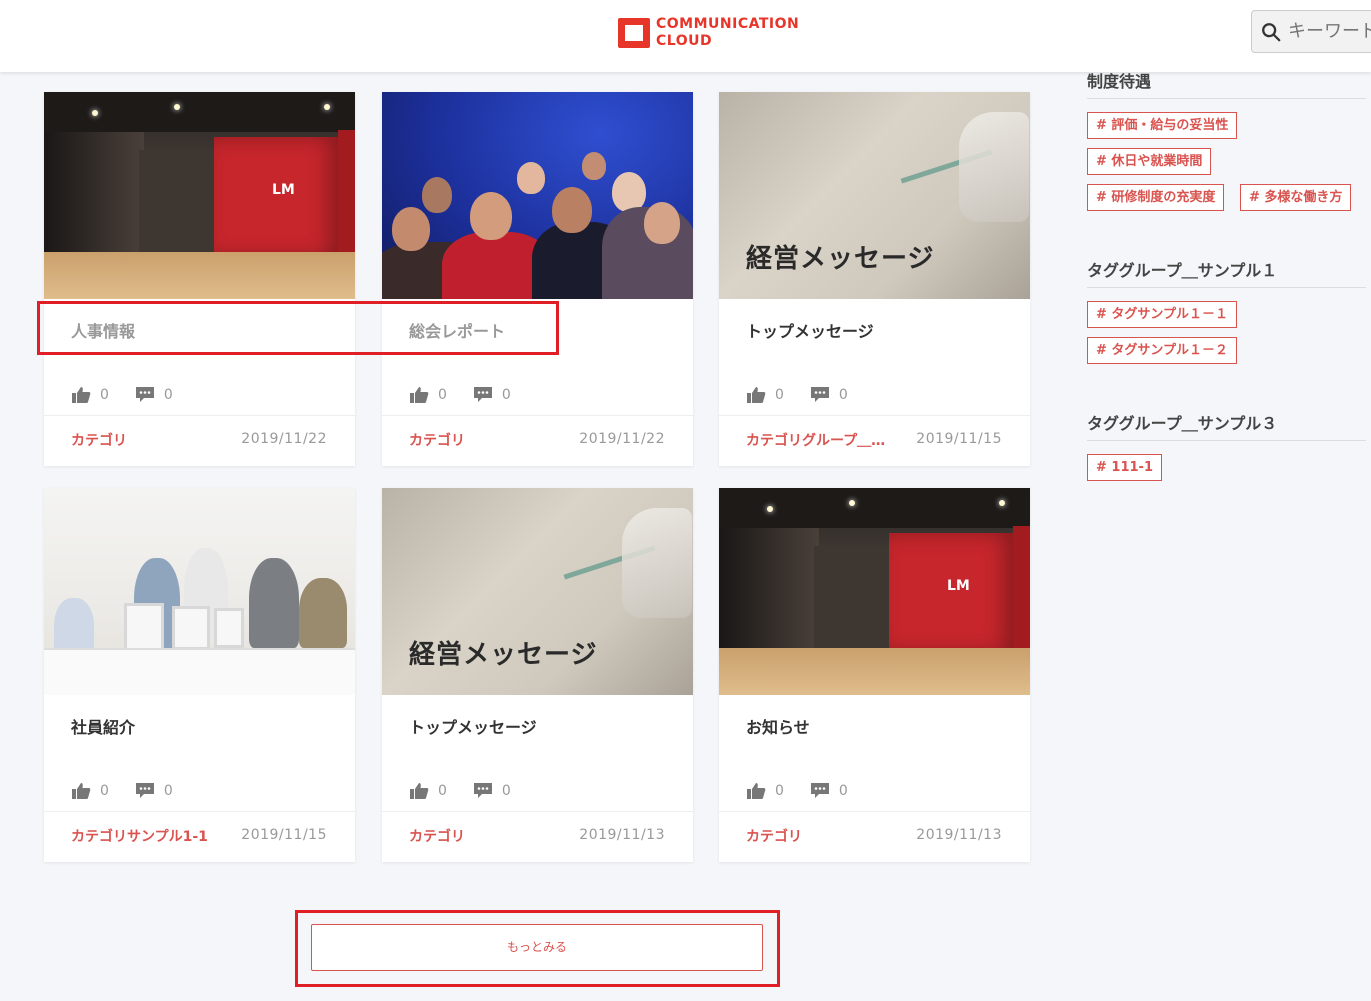 This screenshot has height=1001, width=1371. What do you see at coordinates (1226, 83) in the screenshot?
I see `tag-group-title: 制度待遇` at bounding box center [1226, 83].